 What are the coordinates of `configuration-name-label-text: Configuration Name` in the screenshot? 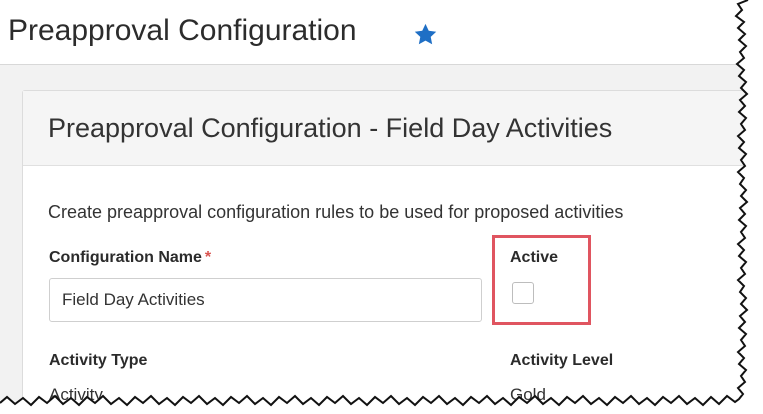 It's located at (125, 257).